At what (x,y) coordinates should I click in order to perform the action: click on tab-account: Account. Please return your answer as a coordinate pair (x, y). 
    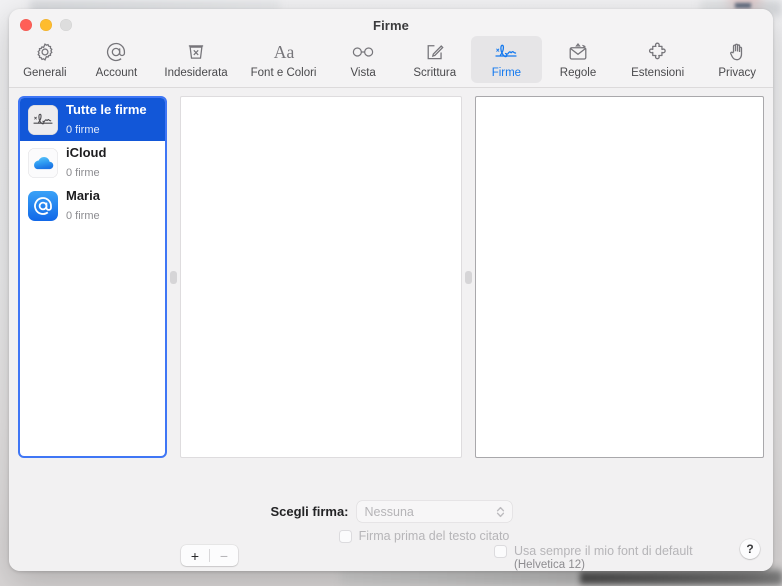
    Looking at the image, I should click on (117, 59).